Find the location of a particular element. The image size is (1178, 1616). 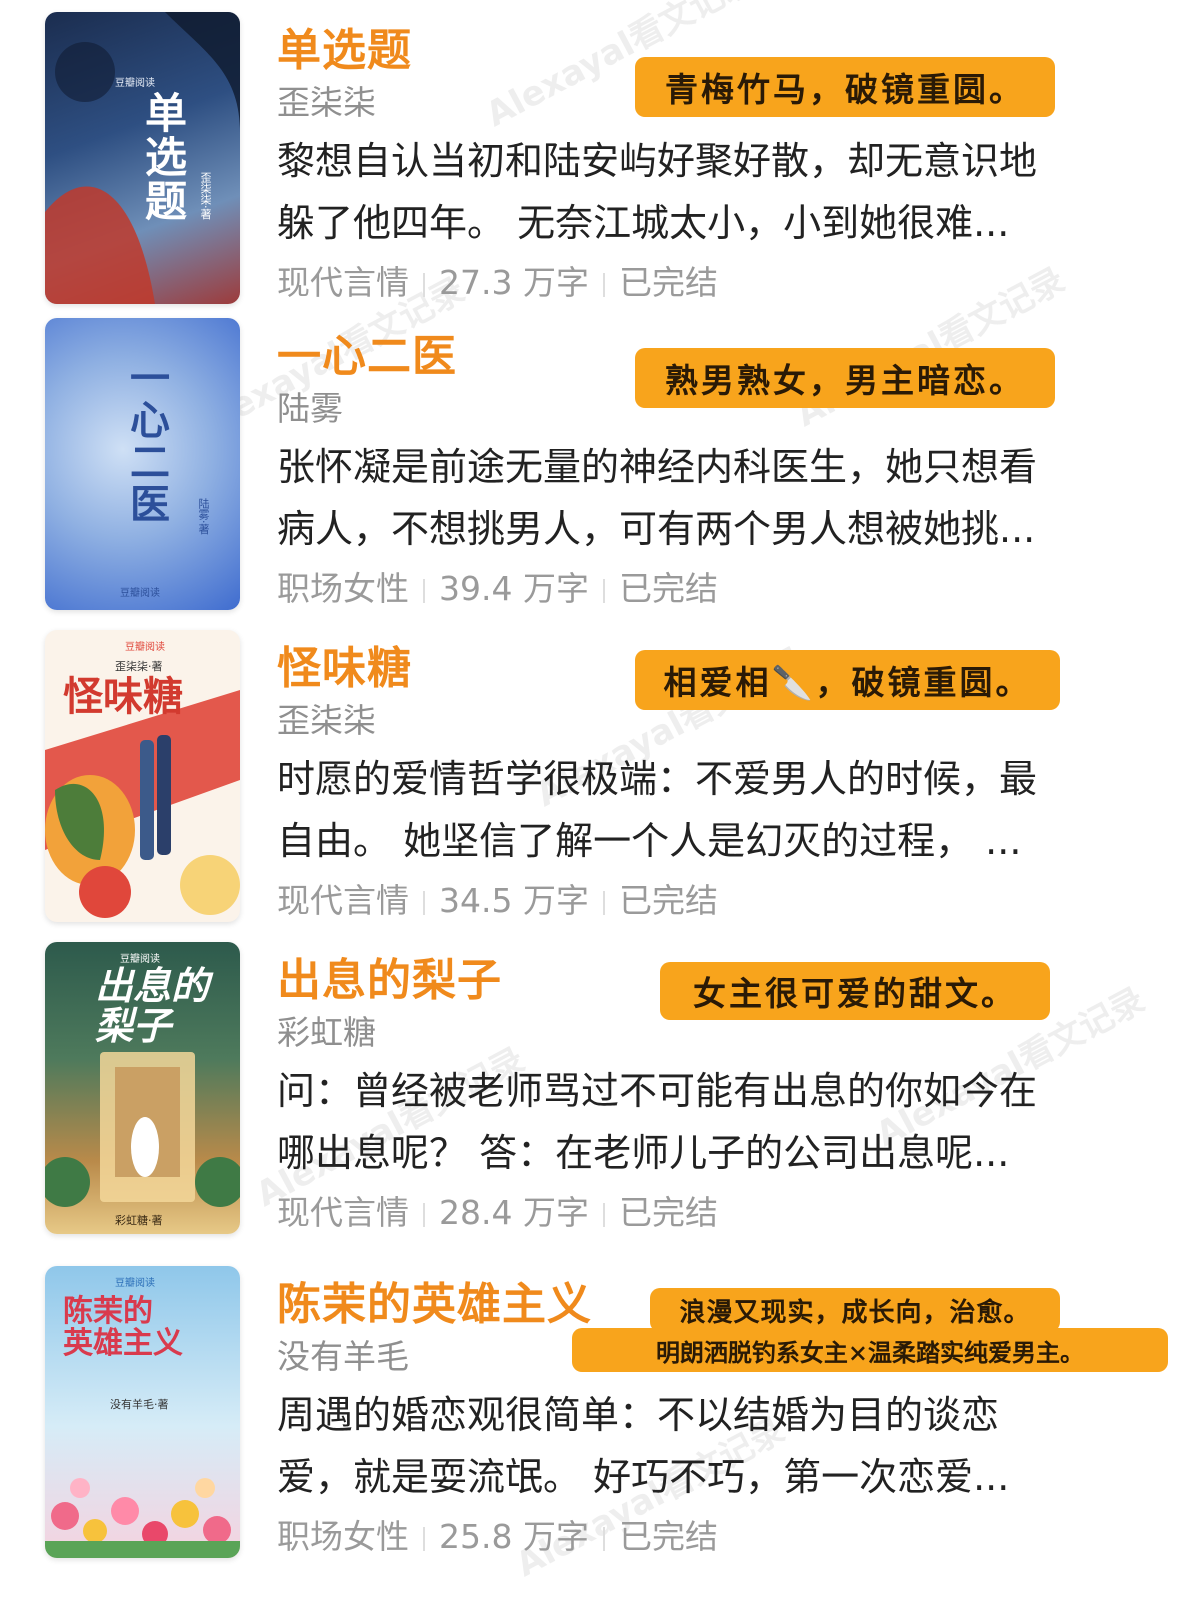

book-word-count: 28.4 万字 is located at coordinates (514, 1212).